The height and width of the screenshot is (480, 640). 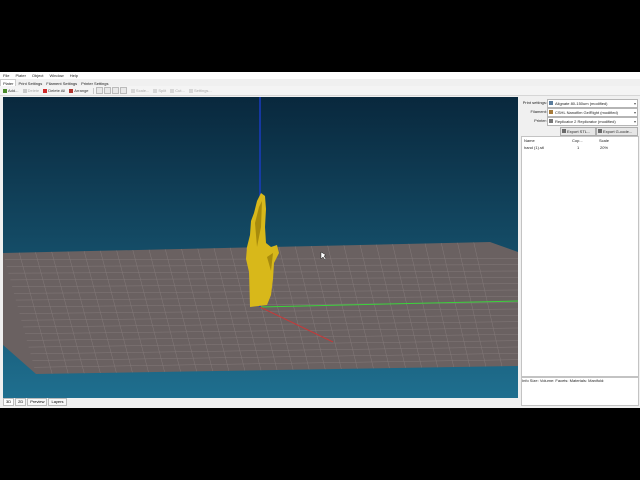 What do you see at coordinates (81, 90) in the screenshot?
I see `arrange-label: Arrange` at bounding box center [81, 90].